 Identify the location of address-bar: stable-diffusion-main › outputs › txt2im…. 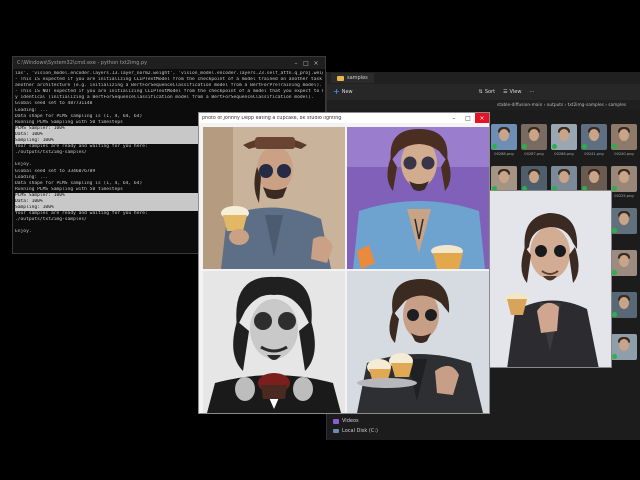
(483, 105).